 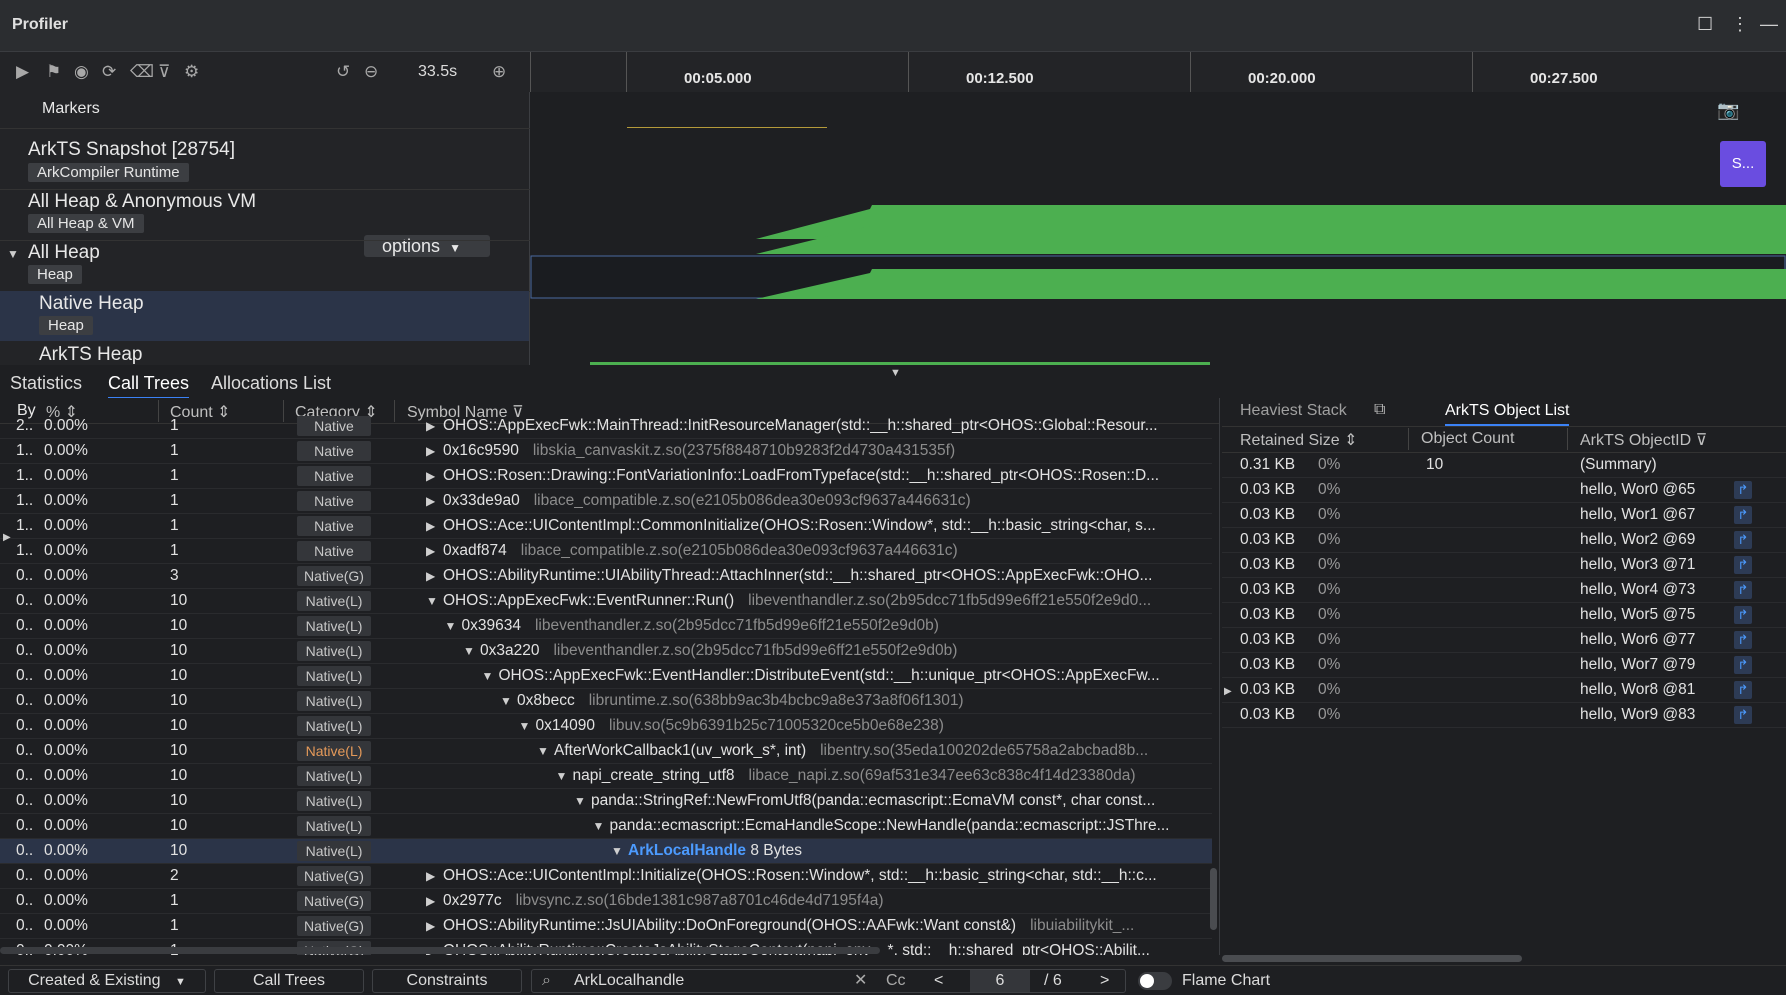 I want to click on collapse-panel-icon: ▼, so click(x=895, y=373).